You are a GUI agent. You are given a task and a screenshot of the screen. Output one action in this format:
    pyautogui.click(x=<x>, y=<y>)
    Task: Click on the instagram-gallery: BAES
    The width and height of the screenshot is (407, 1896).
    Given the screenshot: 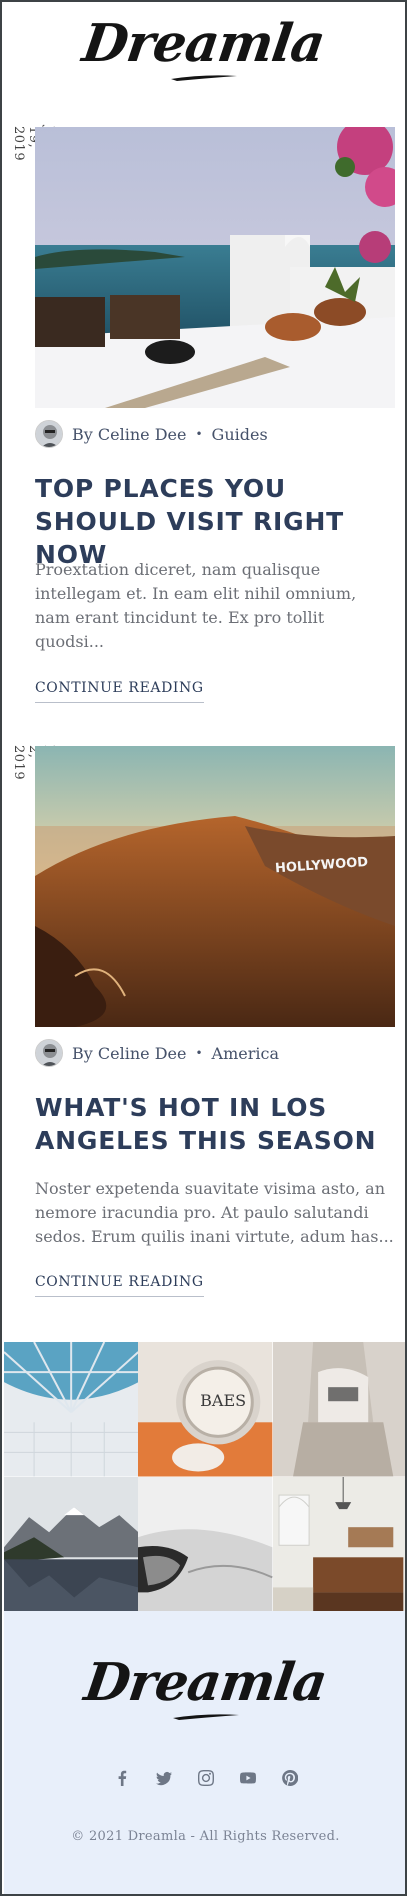 What is the action you would take?
    pyautogui.click(x=204, y=1476)
    